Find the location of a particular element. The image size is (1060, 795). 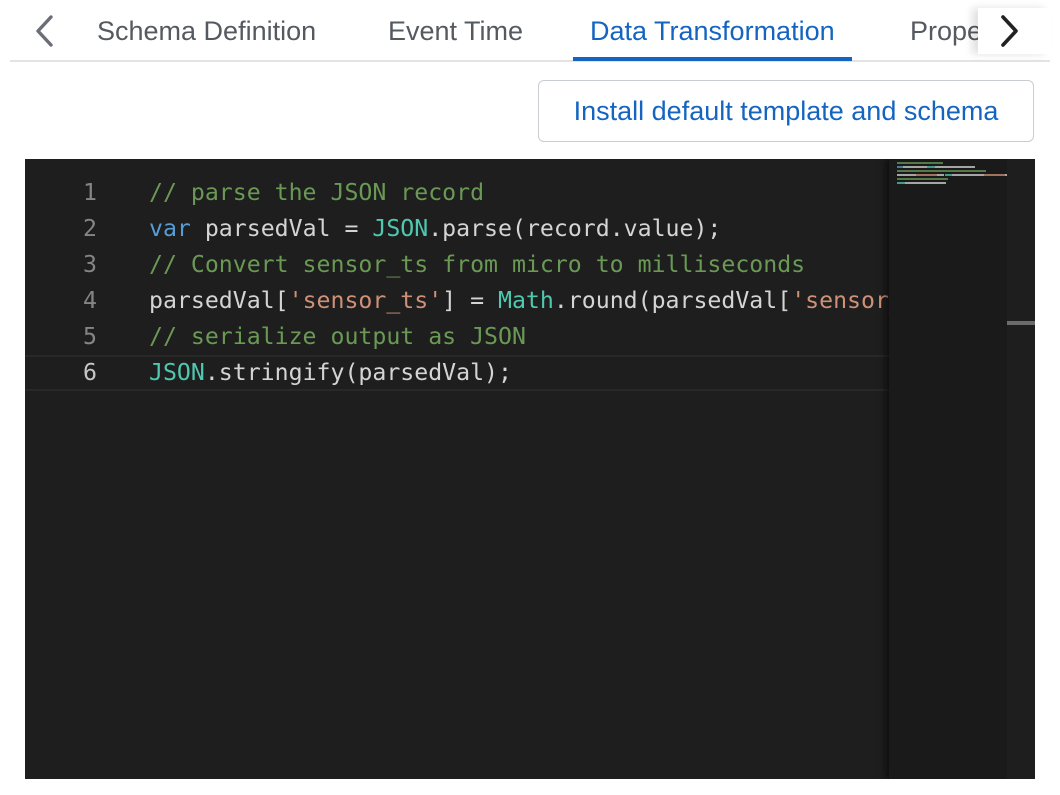

code-token: parsedVal[ is located at coordinates (219, 300).